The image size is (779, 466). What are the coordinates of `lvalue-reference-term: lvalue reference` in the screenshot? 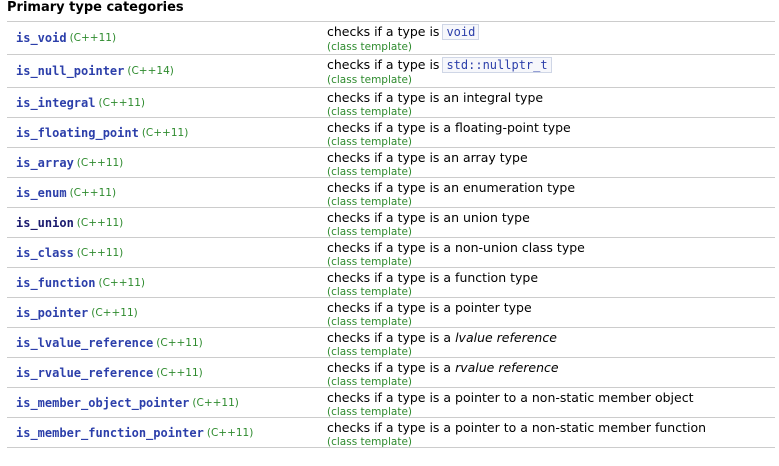 It's located at (506, 337).